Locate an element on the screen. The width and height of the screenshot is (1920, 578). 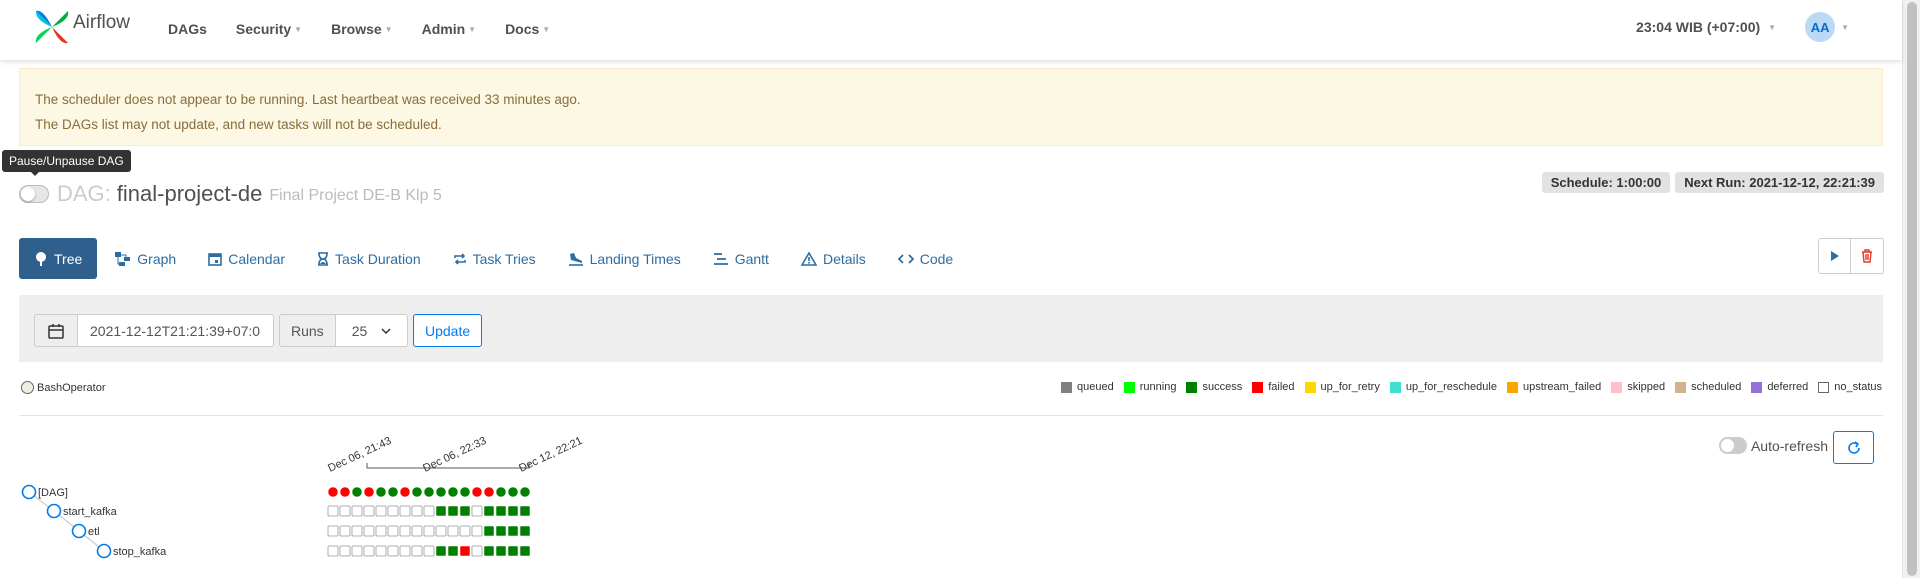
nav-security: Security ▼ is located at coordinates (269, 29).